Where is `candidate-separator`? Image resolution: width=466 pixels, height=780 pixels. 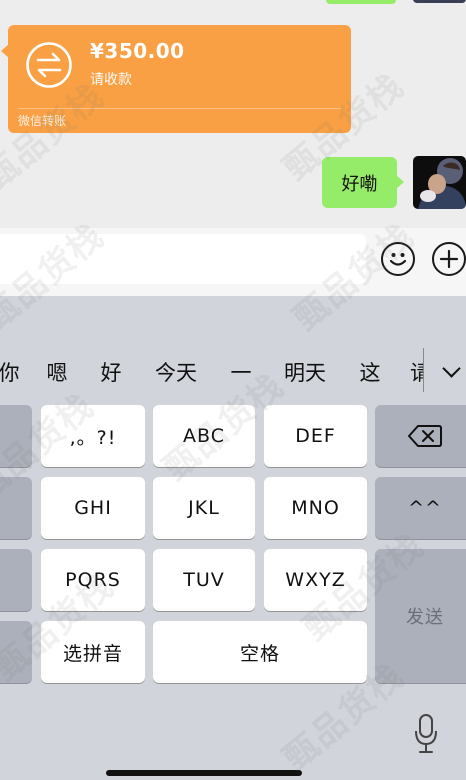 candidate-separator is located at coordinates (423, 370).